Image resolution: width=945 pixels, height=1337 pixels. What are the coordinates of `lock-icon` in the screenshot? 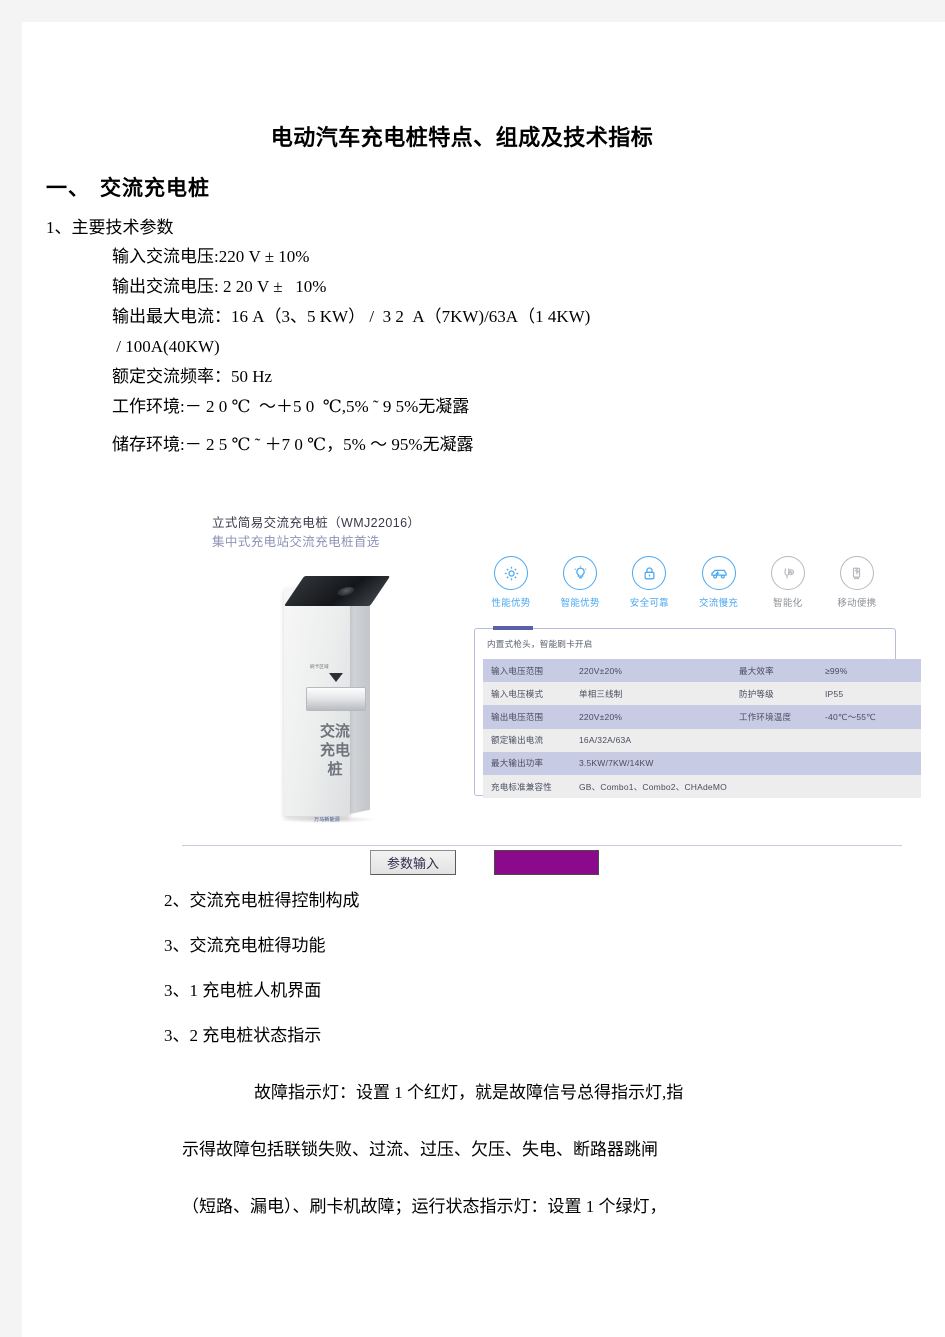 It's located at (649, 573).